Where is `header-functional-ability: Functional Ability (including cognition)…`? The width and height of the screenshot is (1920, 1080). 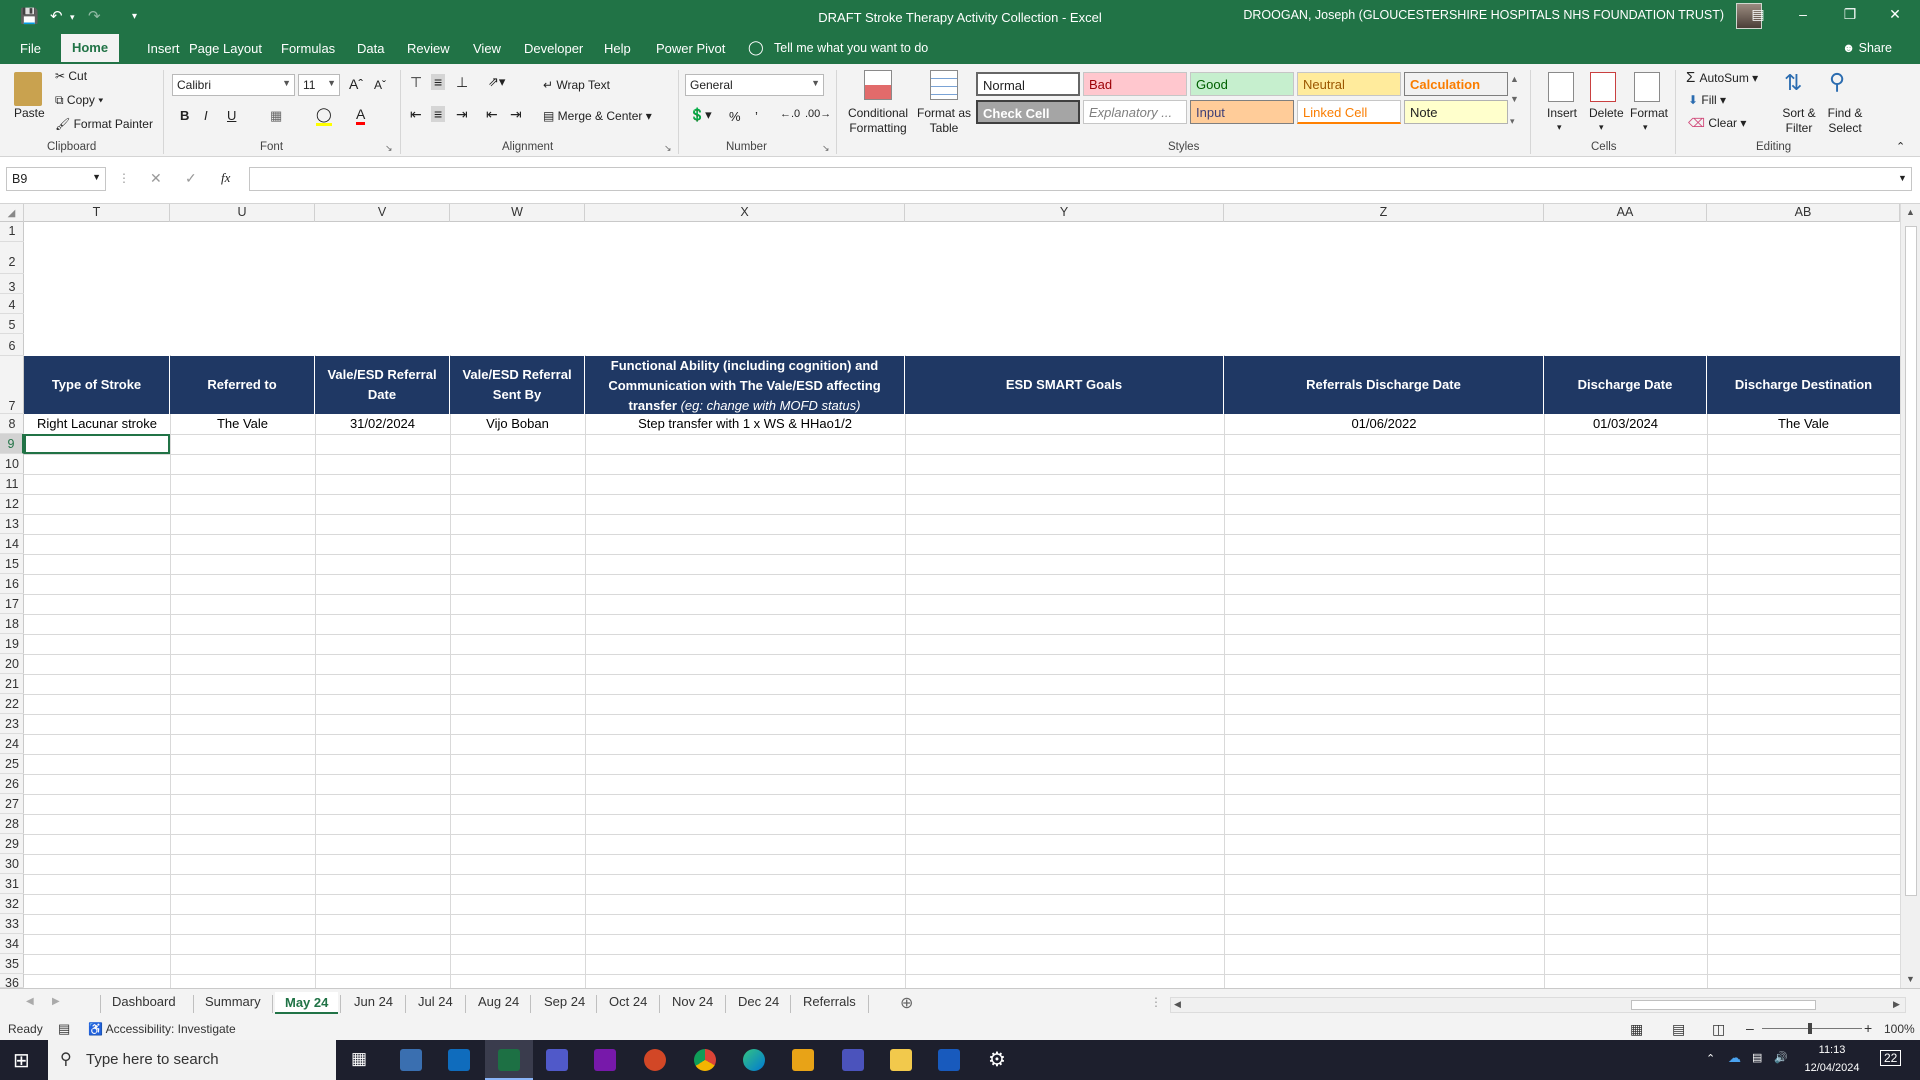 header-functional-ability: Functional Ability (including cognition)… is located at coordinates (745, 385).